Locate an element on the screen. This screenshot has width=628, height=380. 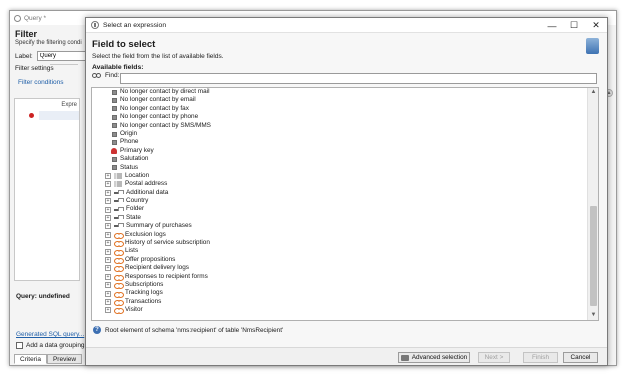
find-input is located at coordinates (358, 78).